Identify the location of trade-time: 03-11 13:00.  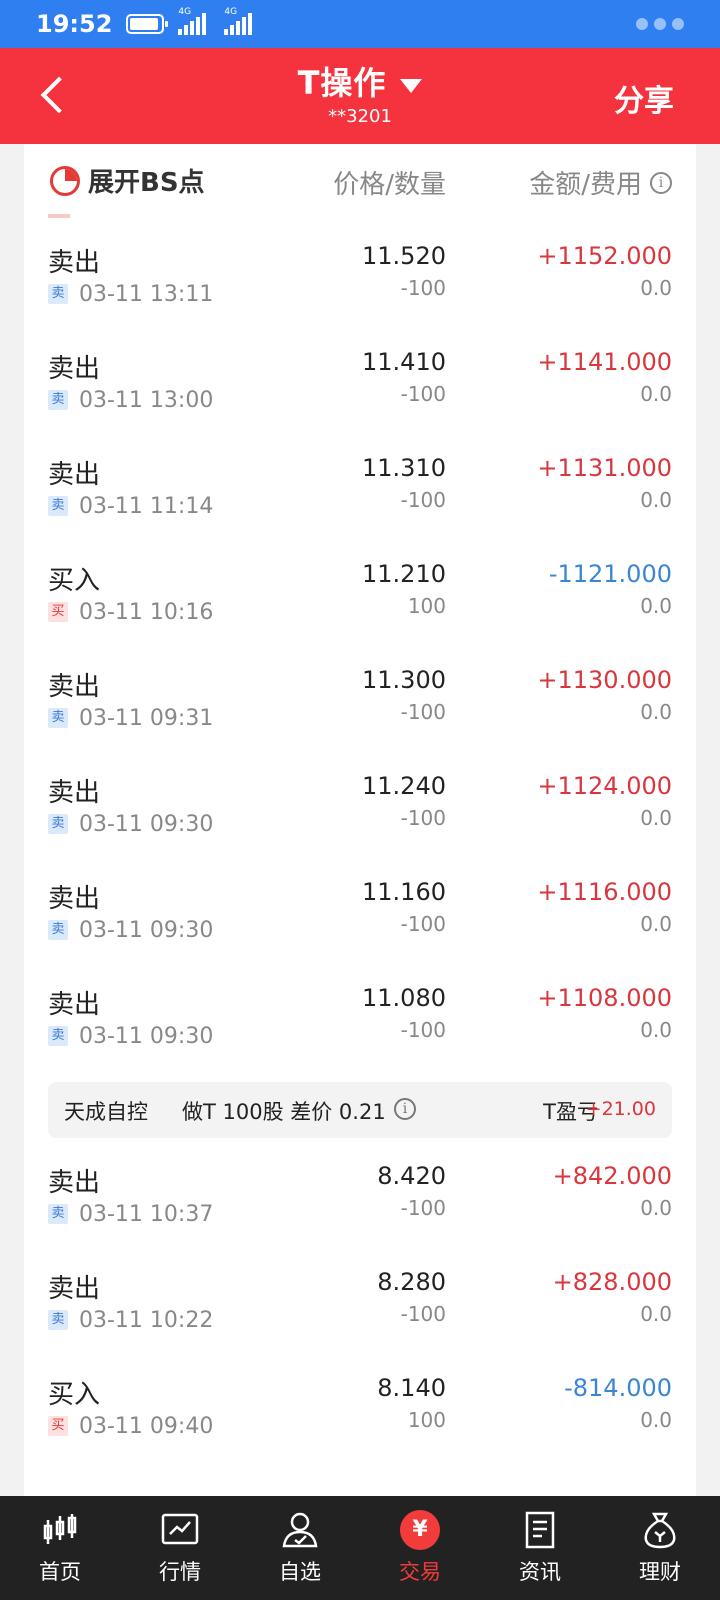
(146, 400).